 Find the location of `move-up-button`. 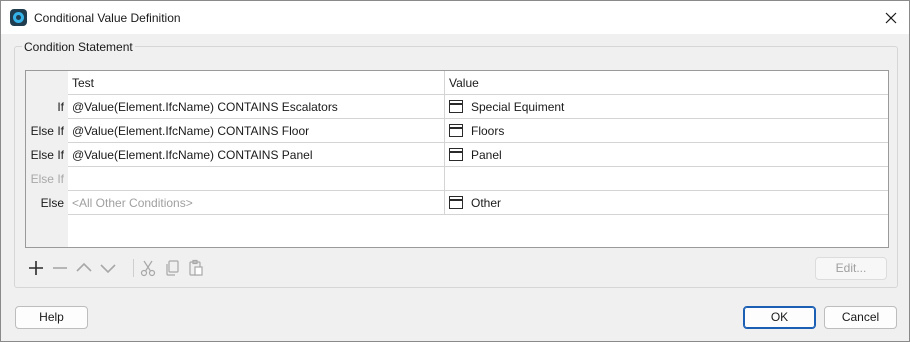

move-up-button is located at coordinates (84, 268).